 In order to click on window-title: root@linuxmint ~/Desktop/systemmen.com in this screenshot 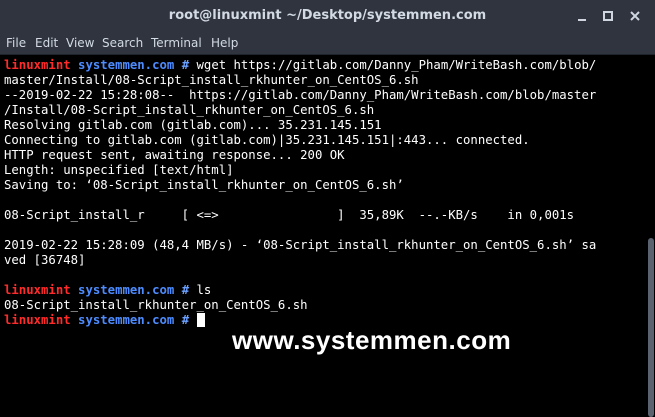, I will do `click(327, 15)`.